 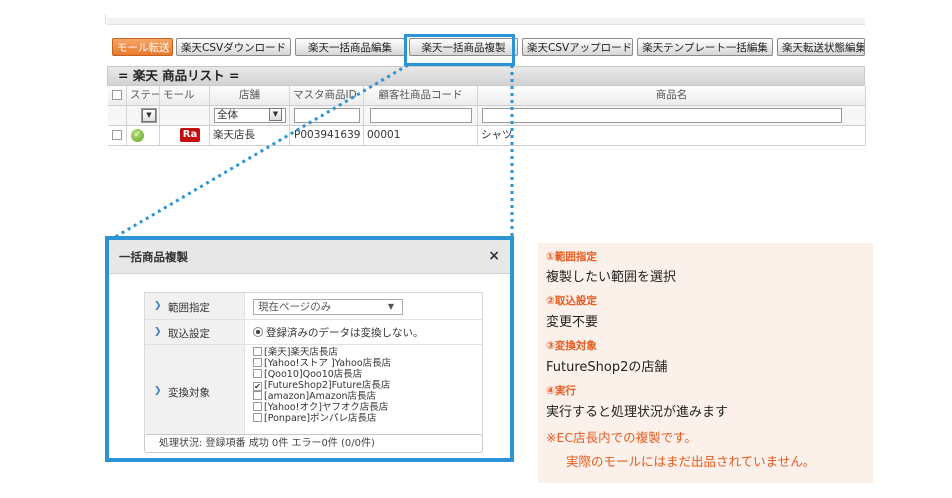 I want to click on import-label: 取込設定, so click(x=189, y=334).